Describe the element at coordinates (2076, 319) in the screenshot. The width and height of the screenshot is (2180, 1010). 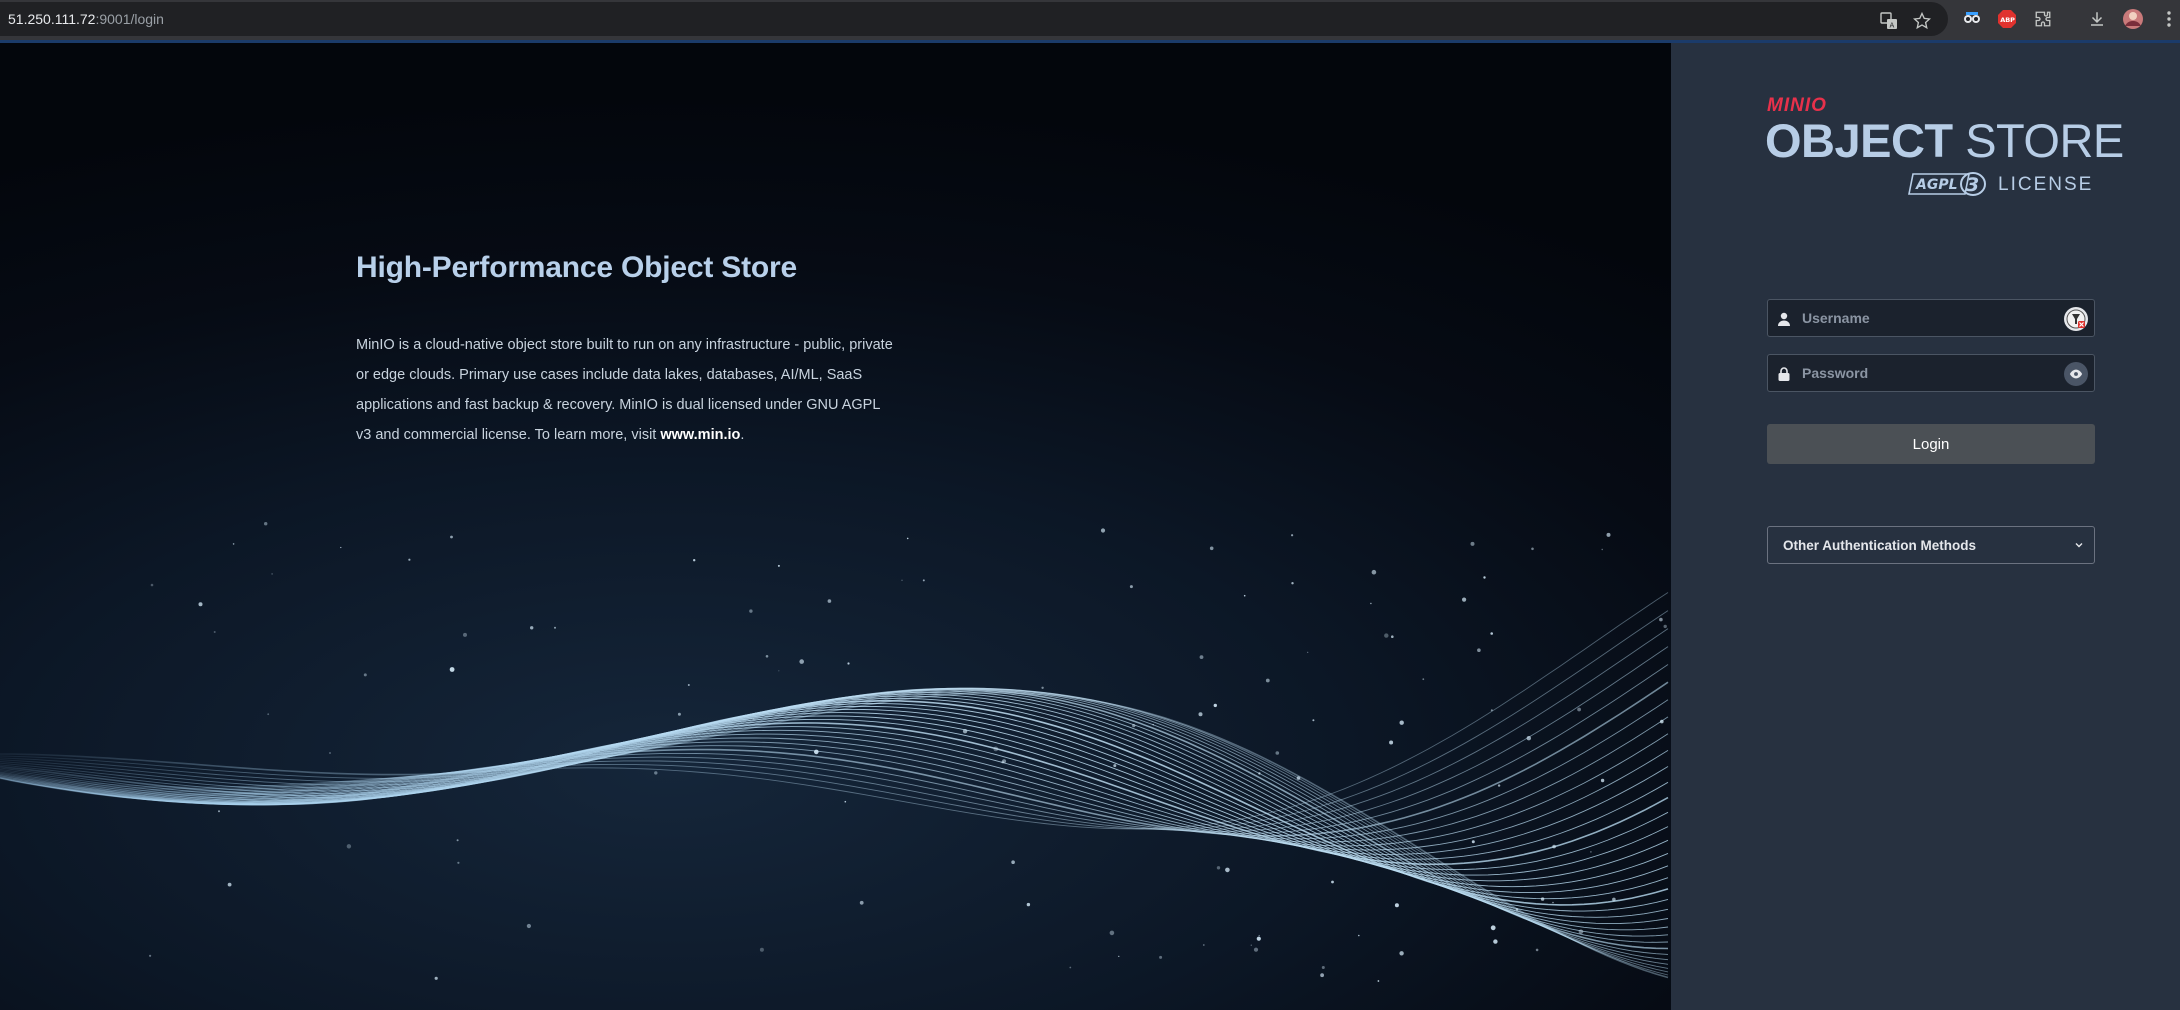
I see `password-manager-icon` at that location.